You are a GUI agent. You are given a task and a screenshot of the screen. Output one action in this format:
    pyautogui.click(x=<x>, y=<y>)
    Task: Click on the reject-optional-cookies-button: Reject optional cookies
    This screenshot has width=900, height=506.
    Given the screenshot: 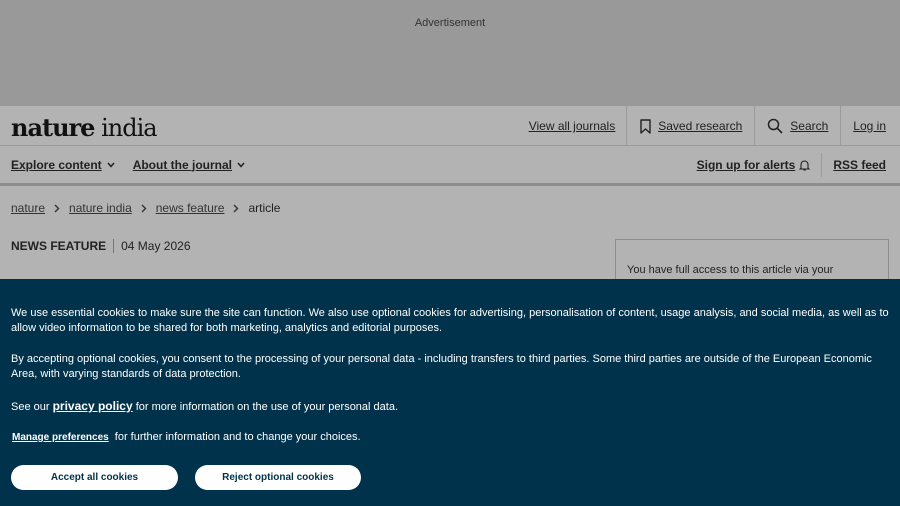 What is the action you would take?
    pyautogui.click(x=278, y=477)
    